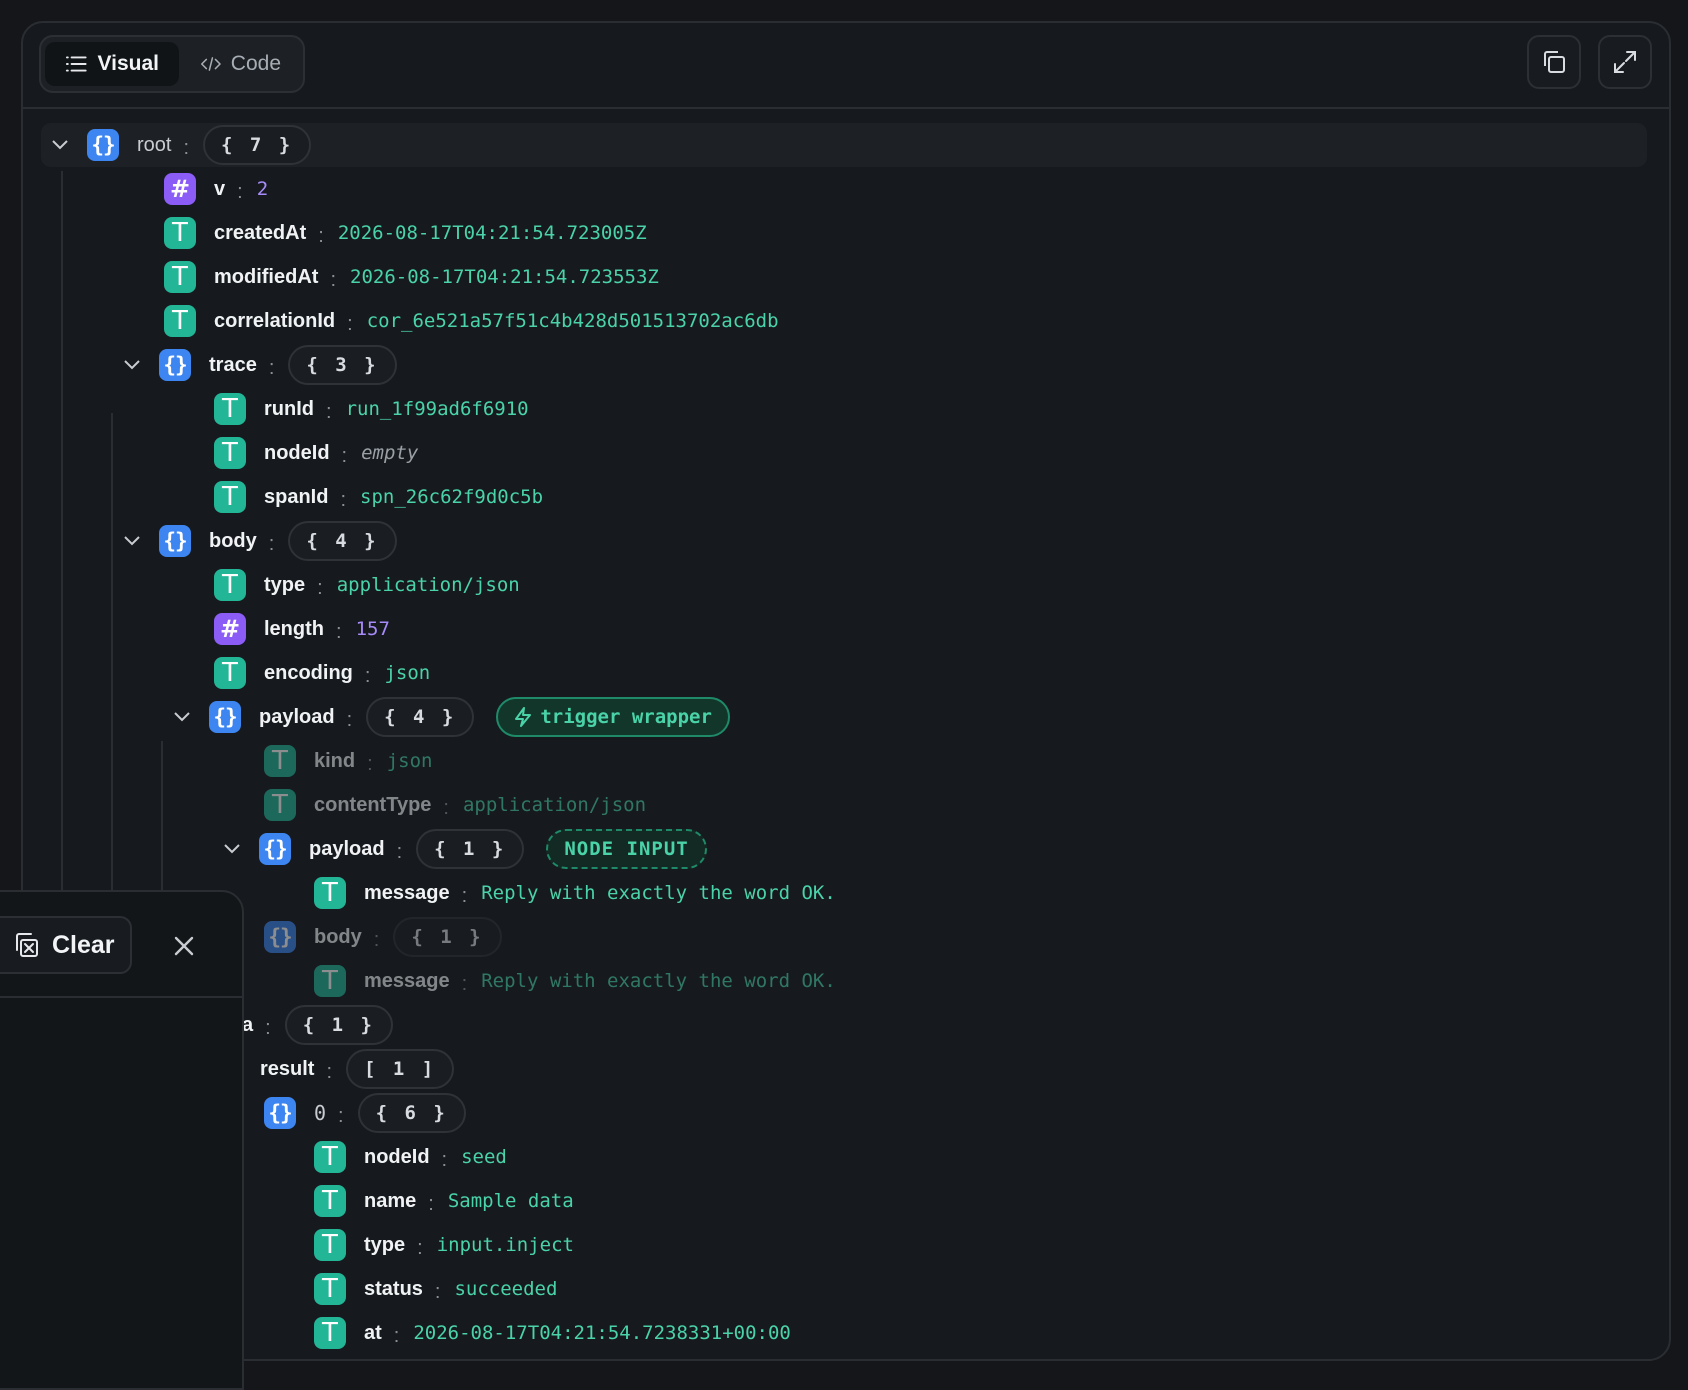 The height and width of the screenshot is (1390, 1688). Describe the element at coordinates (322, 673) in the screenshot. I see `tree-node-encoding: T encoding : json` at that location.